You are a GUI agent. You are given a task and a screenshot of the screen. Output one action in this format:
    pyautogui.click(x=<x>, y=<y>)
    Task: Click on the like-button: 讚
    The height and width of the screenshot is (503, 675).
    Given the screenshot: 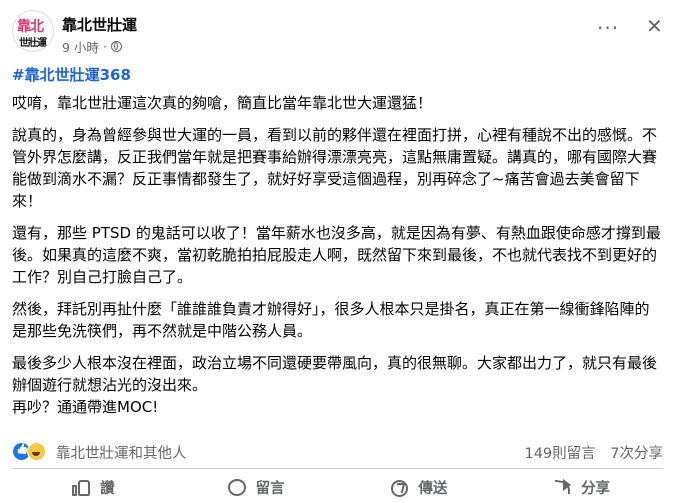 What is the action you would take?
    pyautogui.click(x=93, y=487)
    